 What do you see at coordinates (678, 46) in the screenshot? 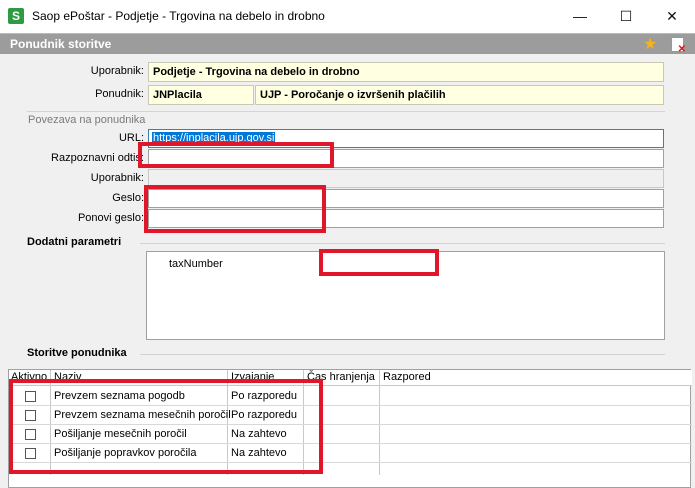
I see `close-doc-icon` at bounding box center [678, 46].